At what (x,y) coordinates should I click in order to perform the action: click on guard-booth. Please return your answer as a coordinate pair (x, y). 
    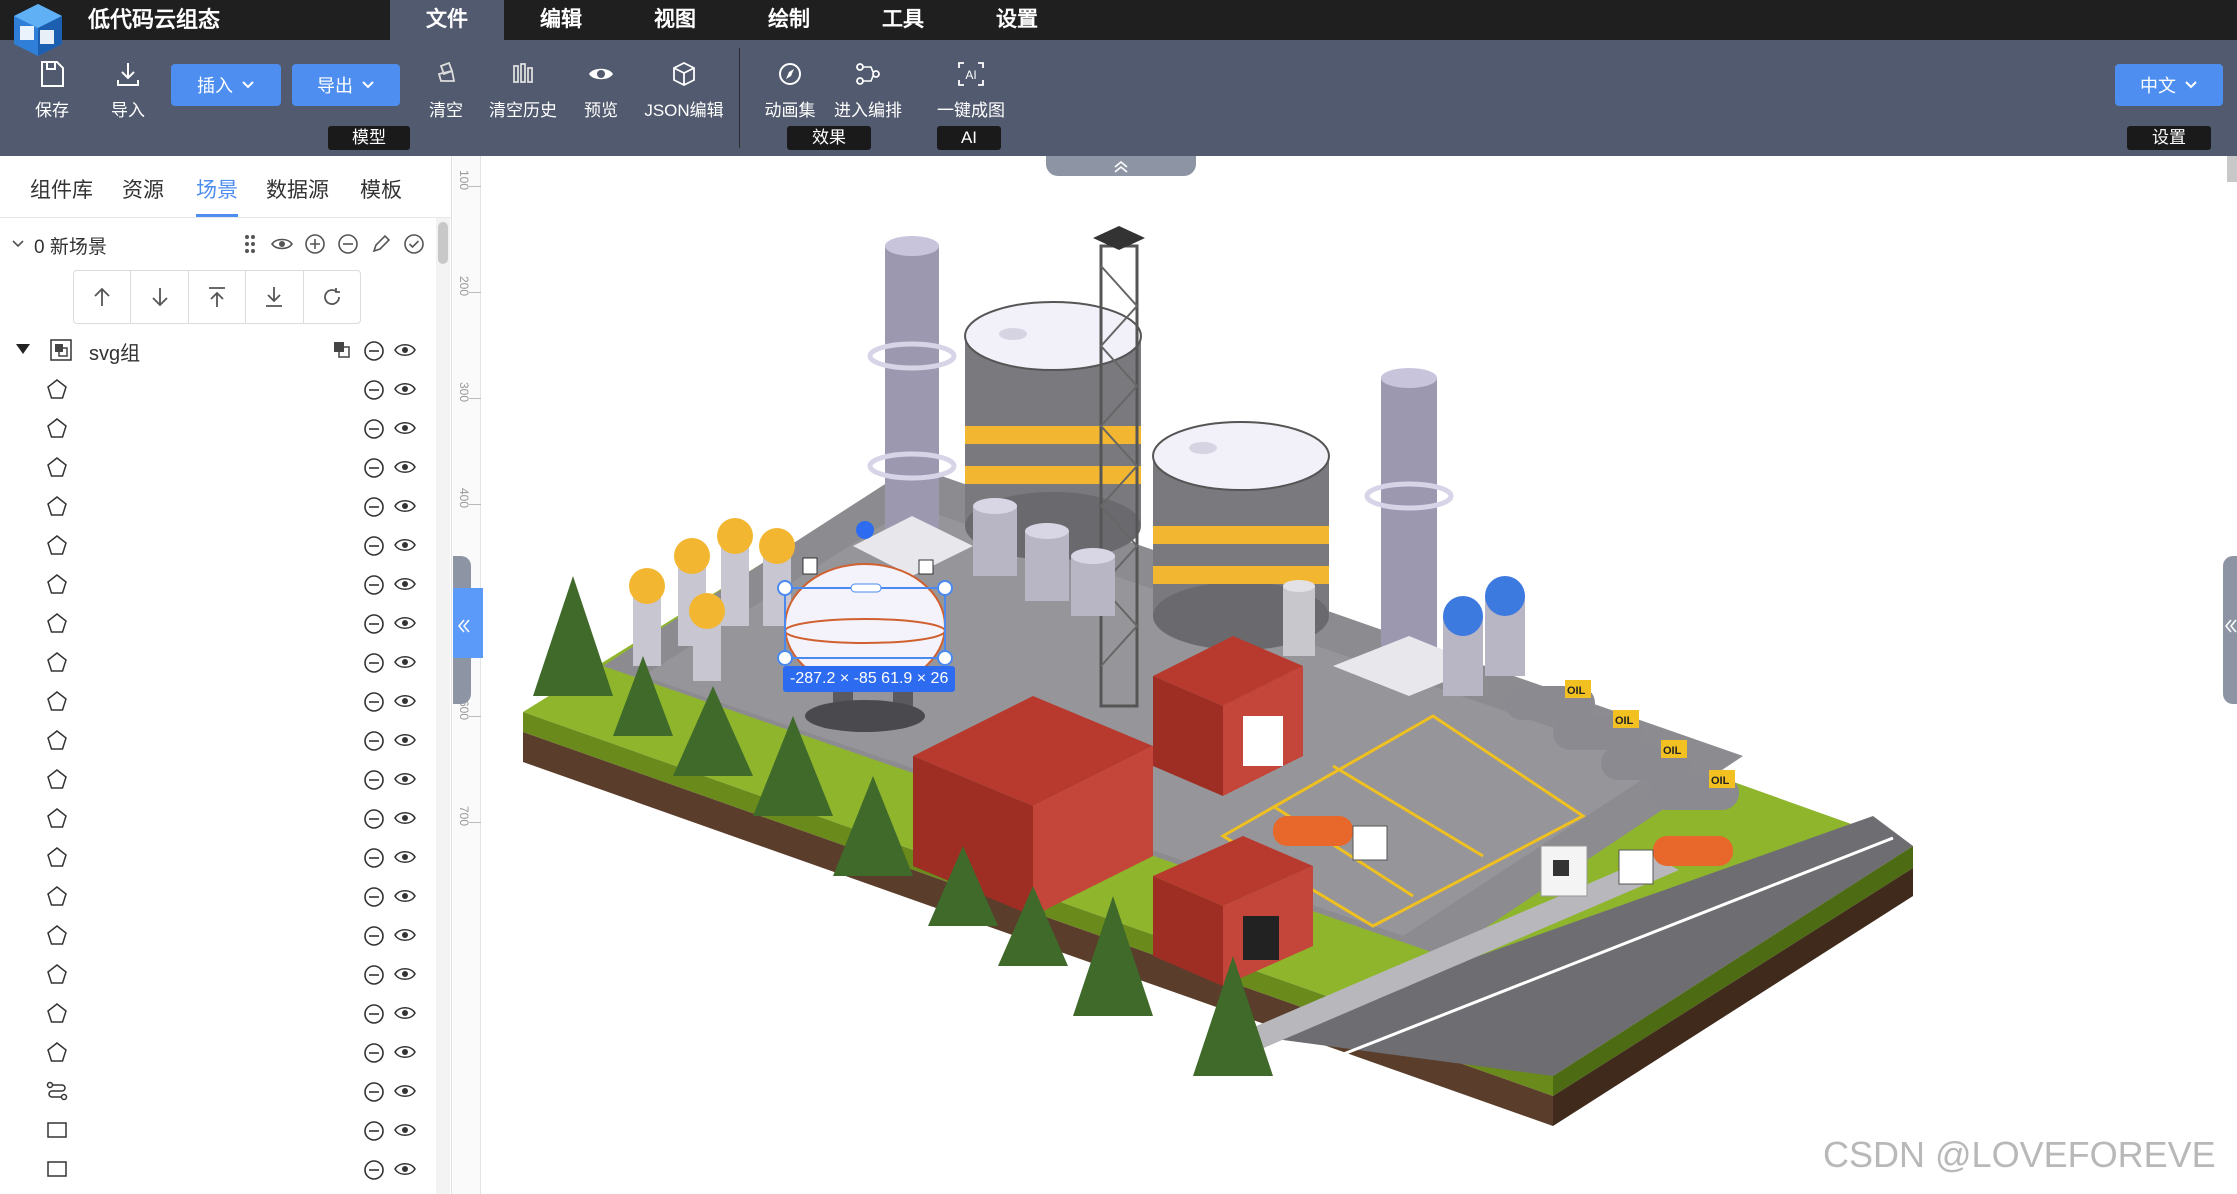
    Looking at the image, I should click on (1564, 871).